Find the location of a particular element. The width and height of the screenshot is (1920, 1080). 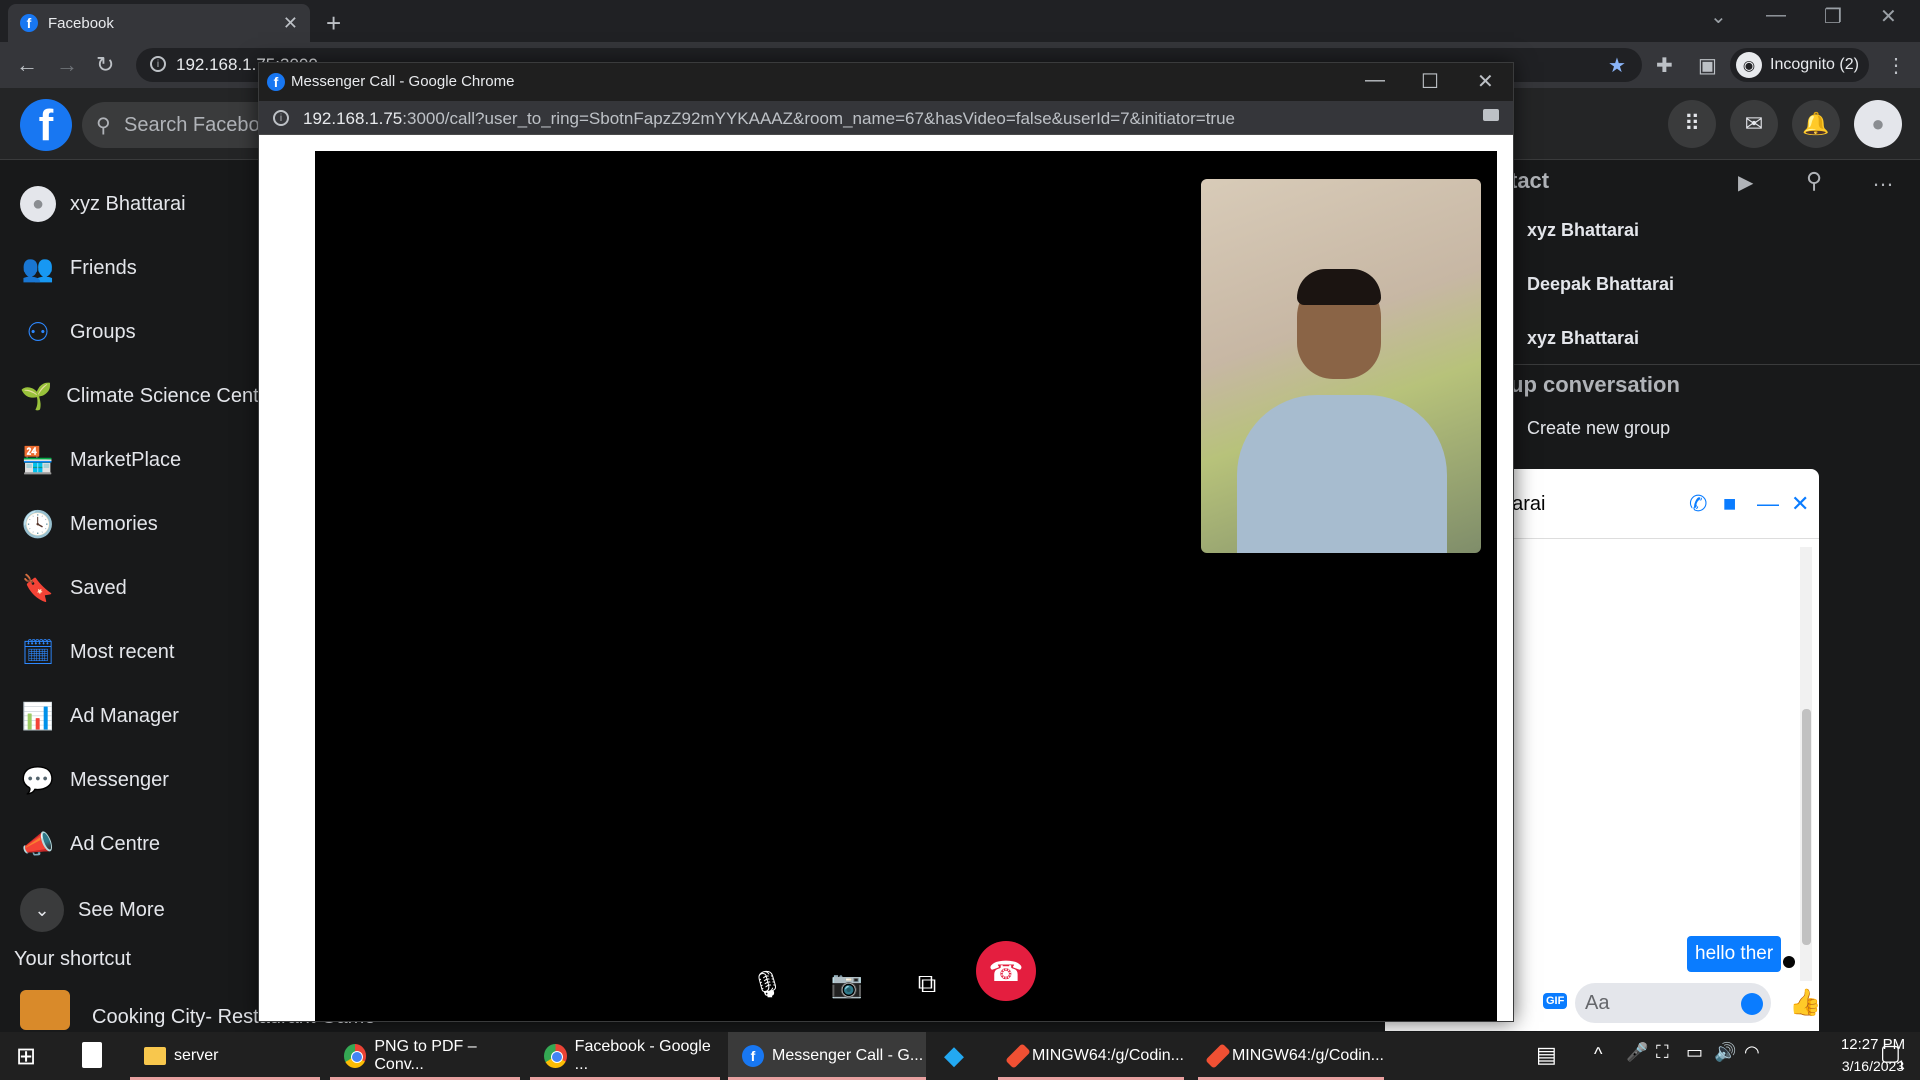

sidebar-item-climate: 🌱 Climate Science Center is located at coordinates (139, 396).